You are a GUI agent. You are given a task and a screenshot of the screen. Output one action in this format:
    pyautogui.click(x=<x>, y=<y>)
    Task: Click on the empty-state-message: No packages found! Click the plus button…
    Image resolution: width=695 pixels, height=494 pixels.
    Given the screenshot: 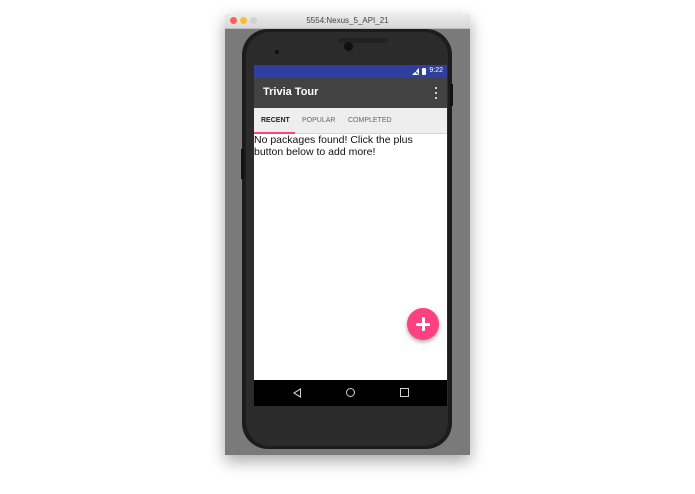 What is the action you would take?
    pyautogui.click(x=333, y=146)
    